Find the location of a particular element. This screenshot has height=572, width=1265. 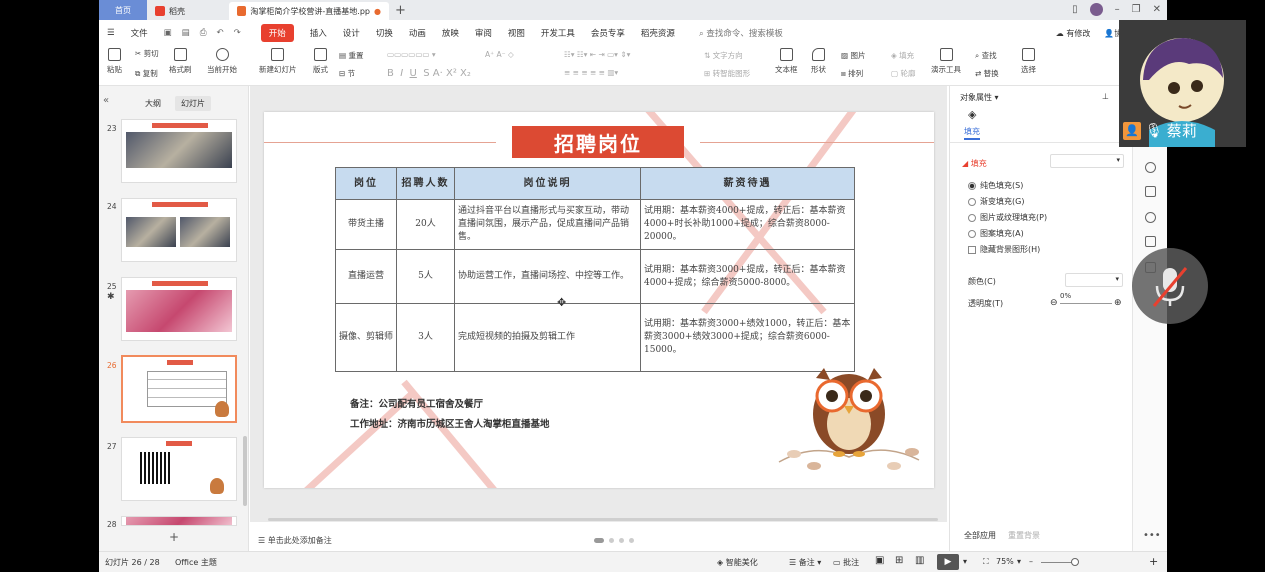

layout-icon: ▯ is located at coordinates (1075, 9).